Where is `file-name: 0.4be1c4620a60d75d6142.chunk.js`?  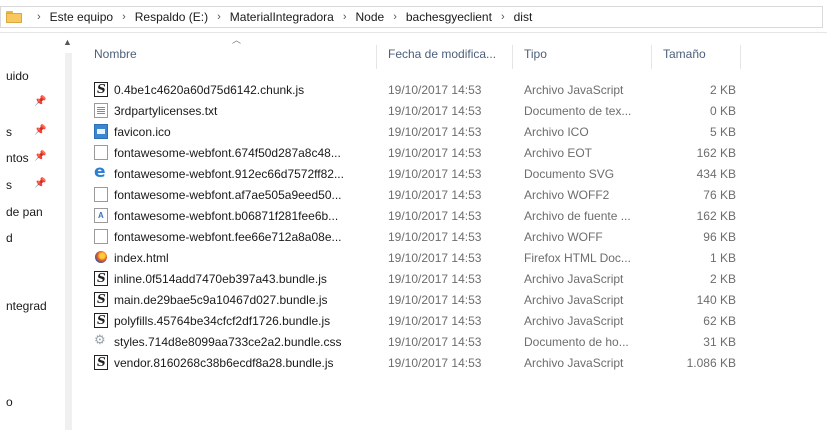
file-name: 0.4be1c4620a60d75d6142.chunk.js is located at coordinates (209, 90).